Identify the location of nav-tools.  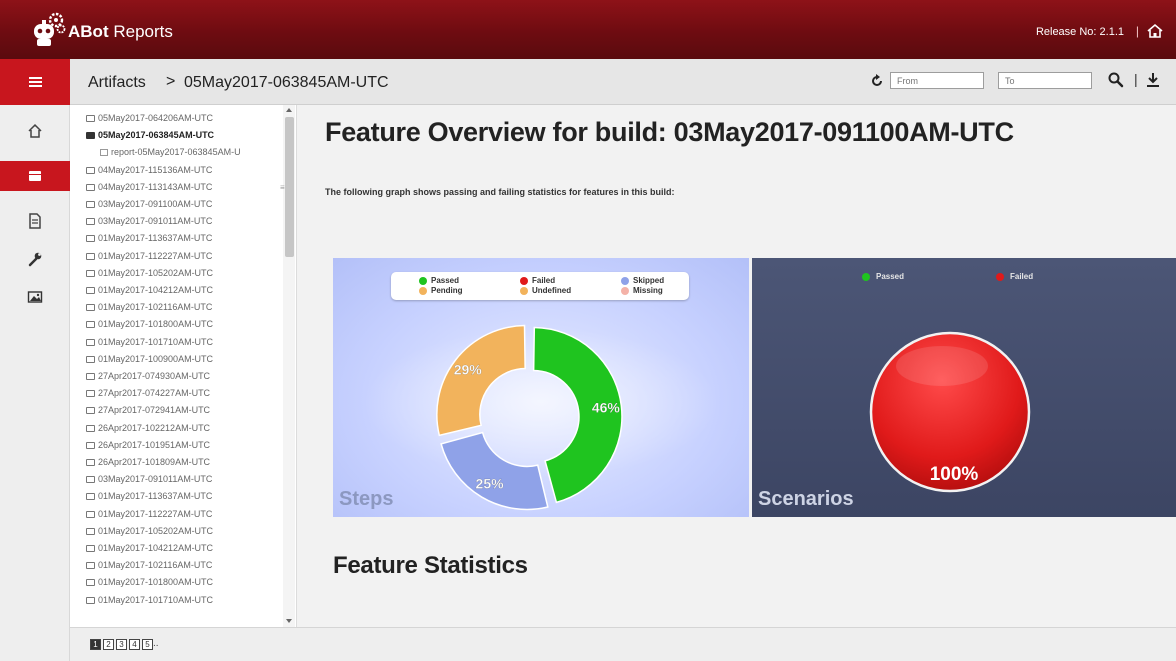
(35, 260).